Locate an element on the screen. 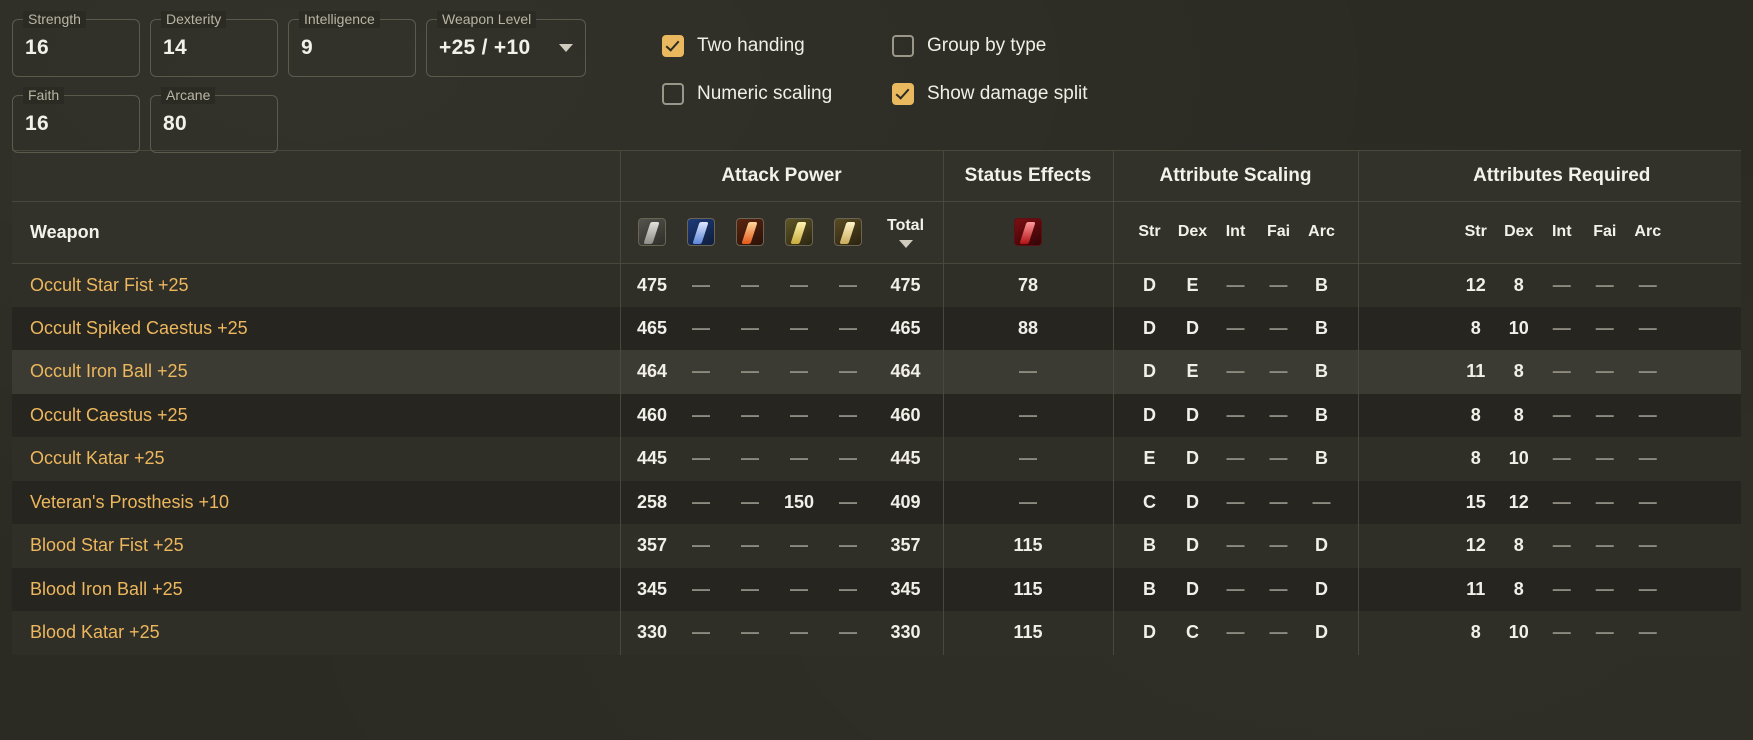 Image resolution: width=1753 pixels, height=740 pixels. fire-damage-icon-cell is located at coordinates (750, 232).